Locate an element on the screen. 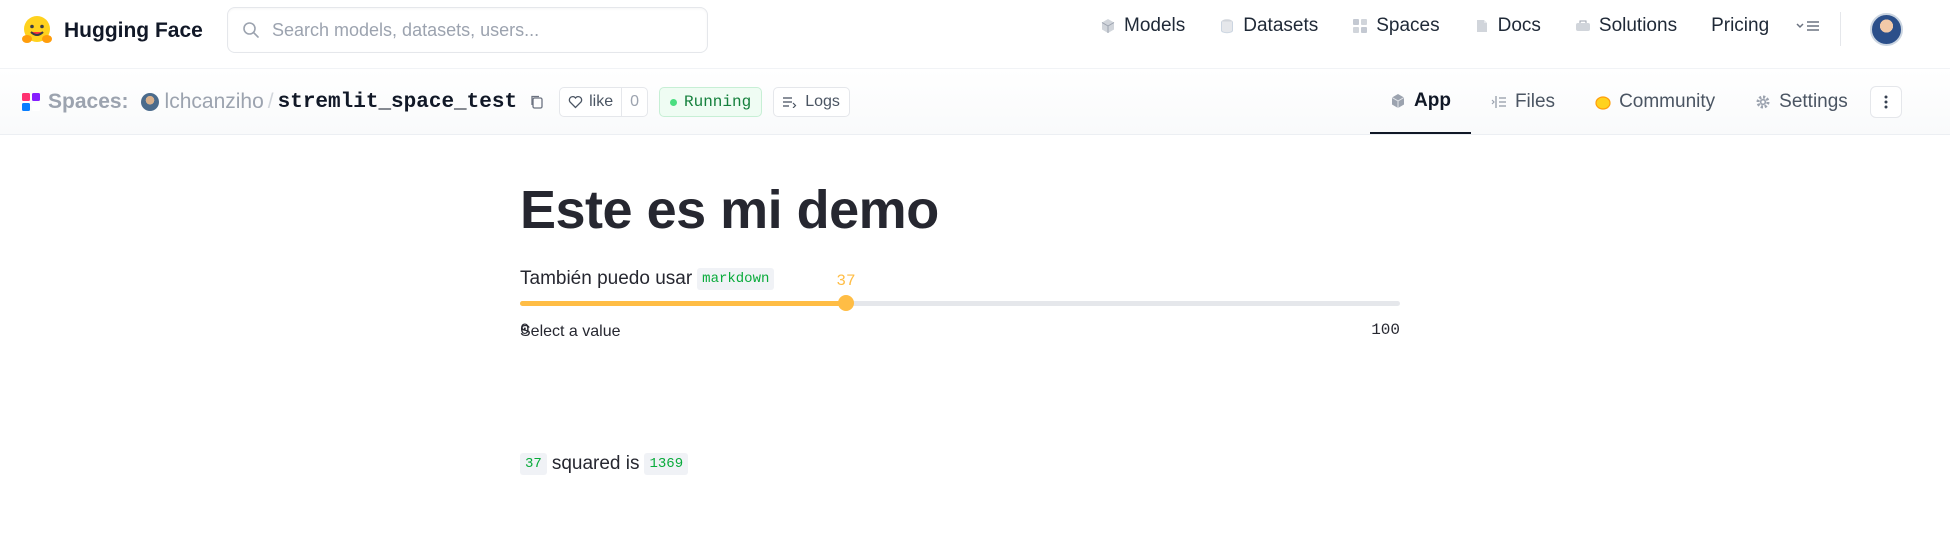  result-line: 37 squared is 1369 is located at coordinates (604, 464).